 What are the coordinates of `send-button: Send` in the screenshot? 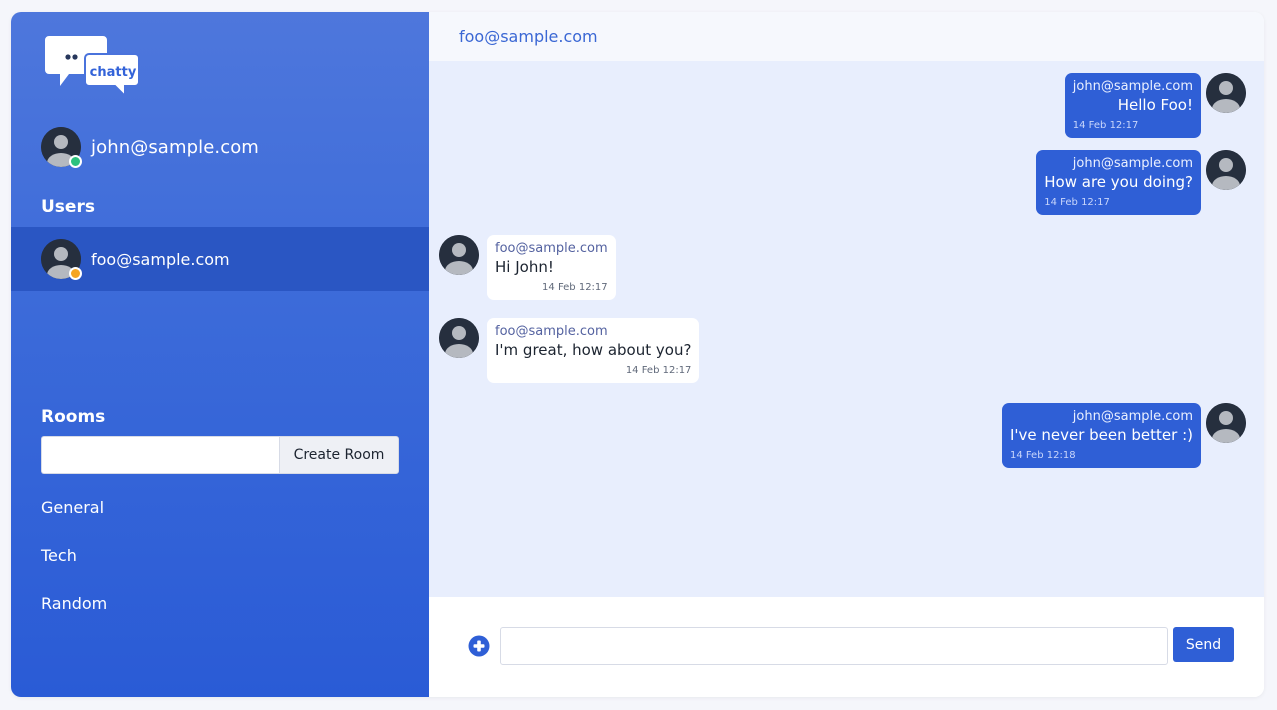 It's located at (1203, 644).